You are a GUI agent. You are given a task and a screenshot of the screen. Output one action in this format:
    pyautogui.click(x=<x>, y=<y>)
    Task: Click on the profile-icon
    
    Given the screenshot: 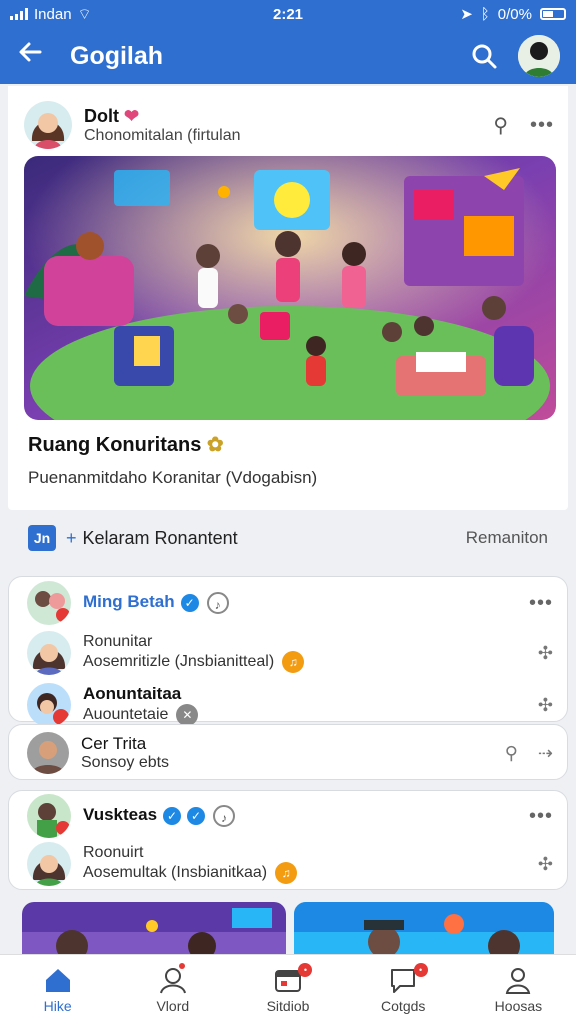 What is the action you would take?
    pyautogui.click(x=172, y=980)
    